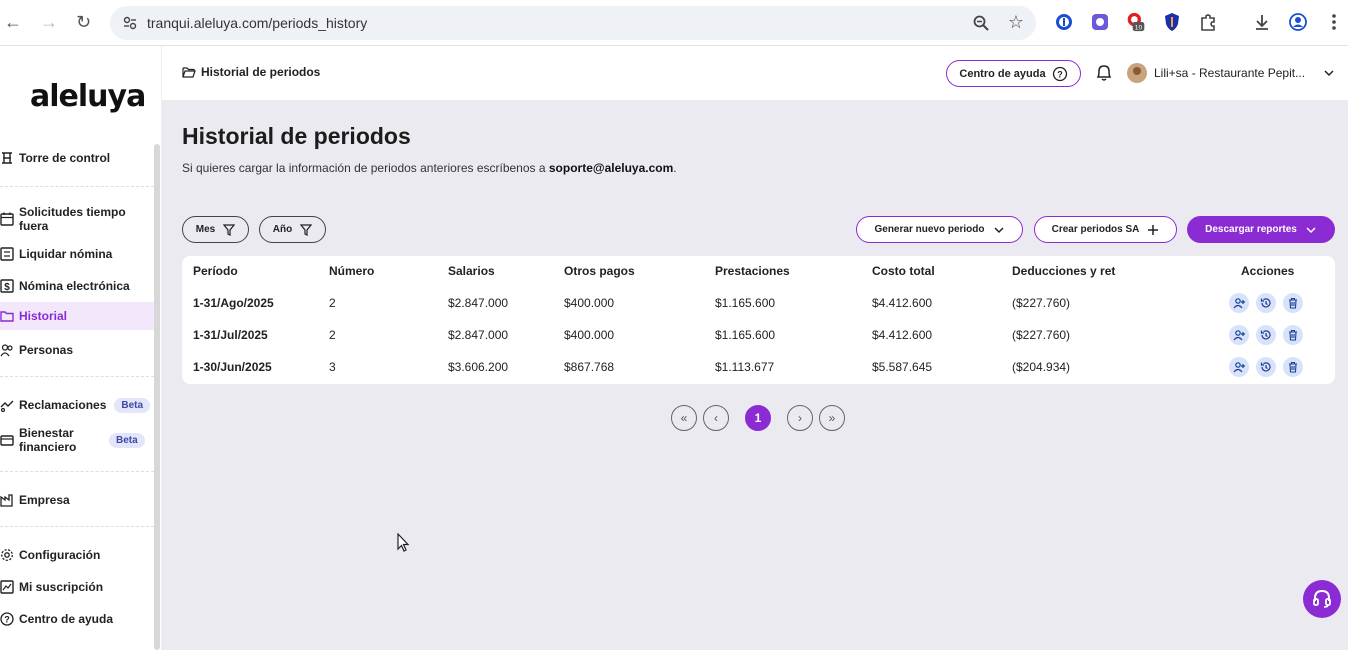 This screenshot has height=650, width=1348. Describe the element at coordinates (832, 418) in the screenshot. I see `last-page-button: »` at that location.